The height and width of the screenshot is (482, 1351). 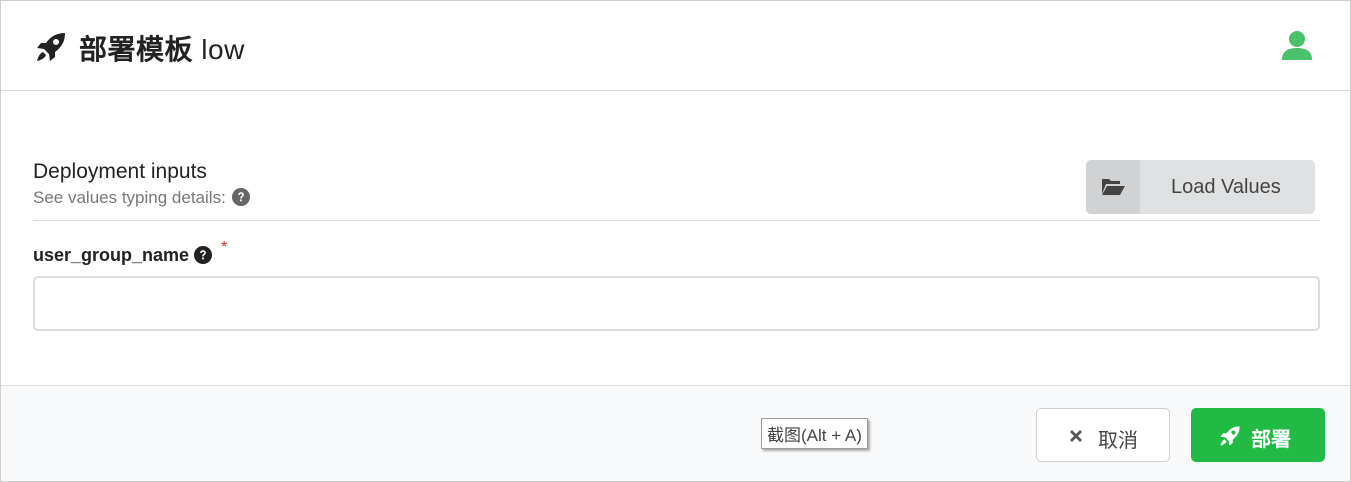 What do you see at coordinates (223, 49) in the screenshot?
I see `blueprint-name: low` at bounding box center [223, 49].